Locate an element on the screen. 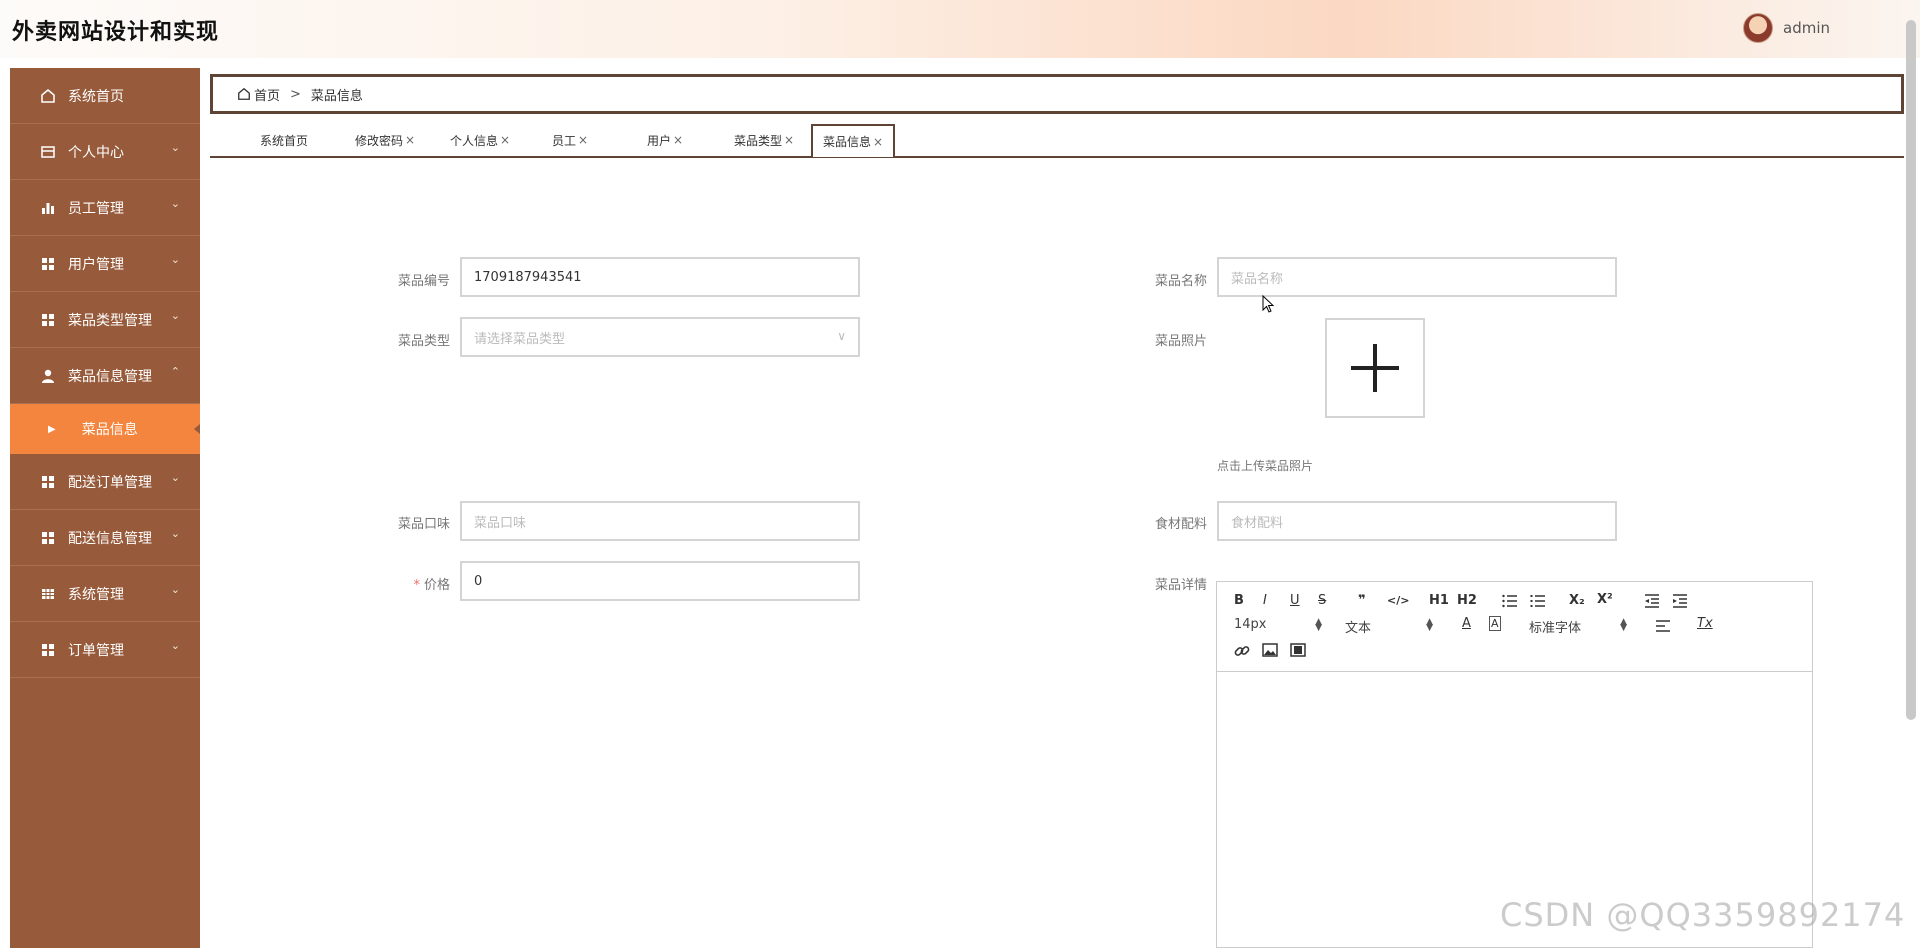 The image size is (1920, 948). chevron-down-icon: ∨ is located at coordinates (841, 336).